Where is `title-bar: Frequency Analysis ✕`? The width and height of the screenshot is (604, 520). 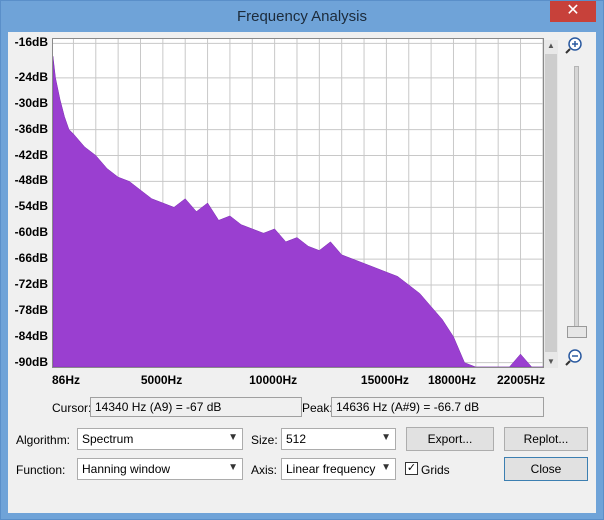 title-bar: Frequency Analysis ✕ is located at coordinates (302, 16).